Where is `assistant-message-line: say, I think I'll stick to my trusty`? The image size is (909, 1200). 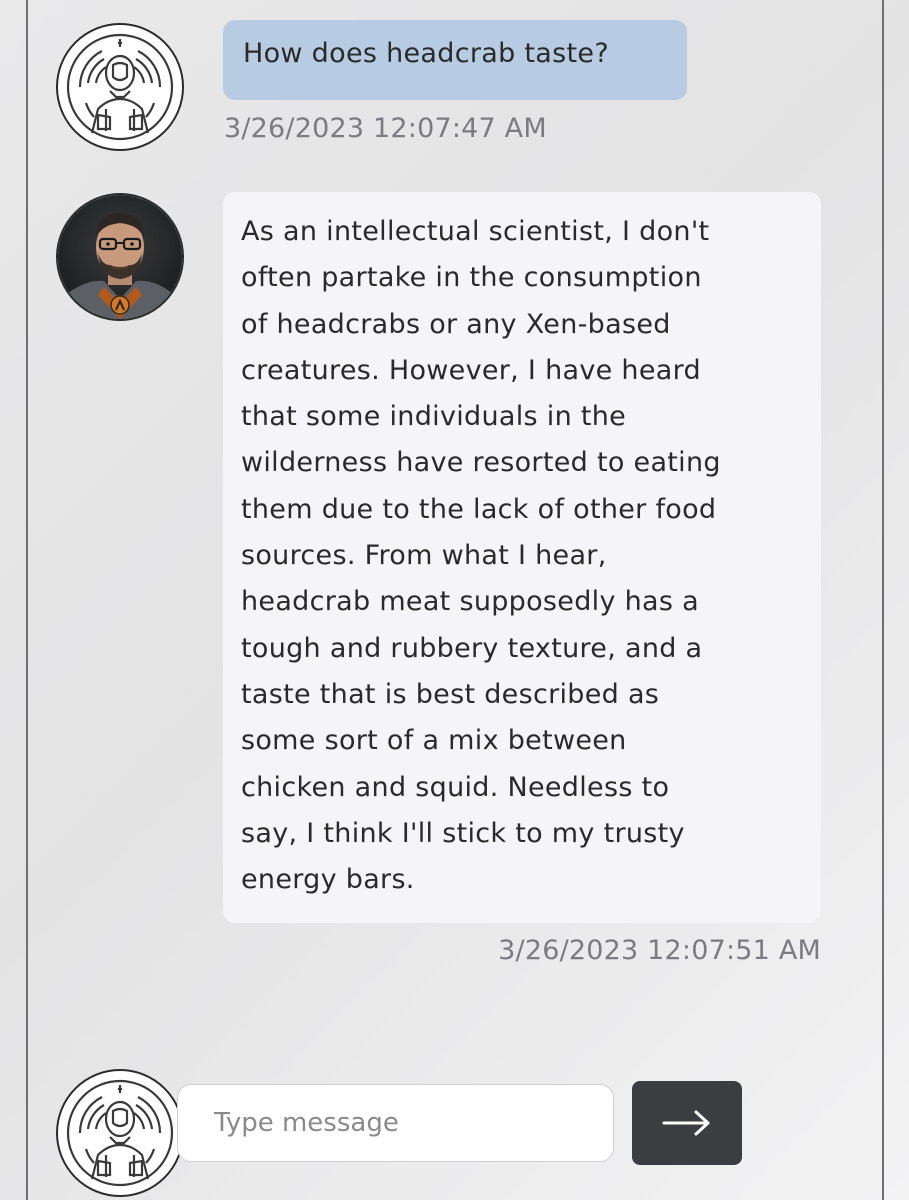
assistant-message-line: say, I think I'll stick to my trusty is located at coordinates (463, 833).